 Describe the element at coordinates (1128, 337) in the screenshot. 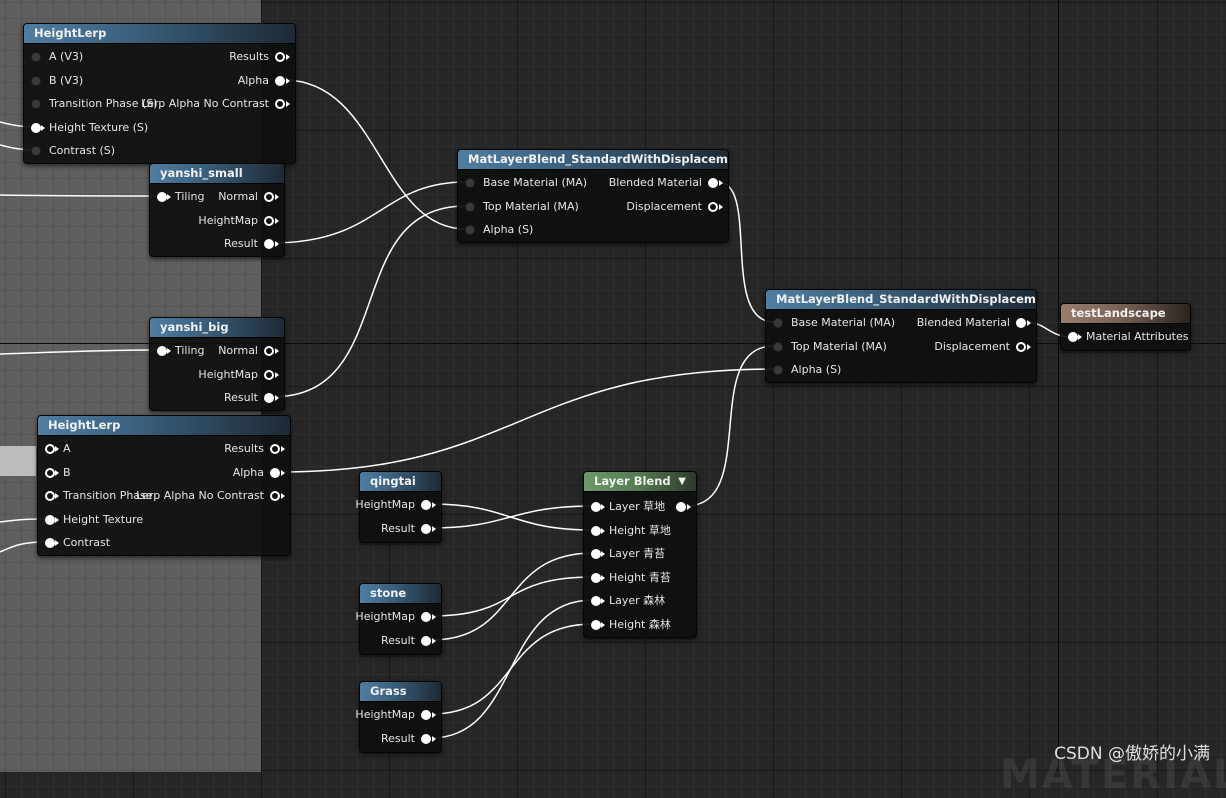

I see `input-pin-material-attributes: Material Attributes` at that location.